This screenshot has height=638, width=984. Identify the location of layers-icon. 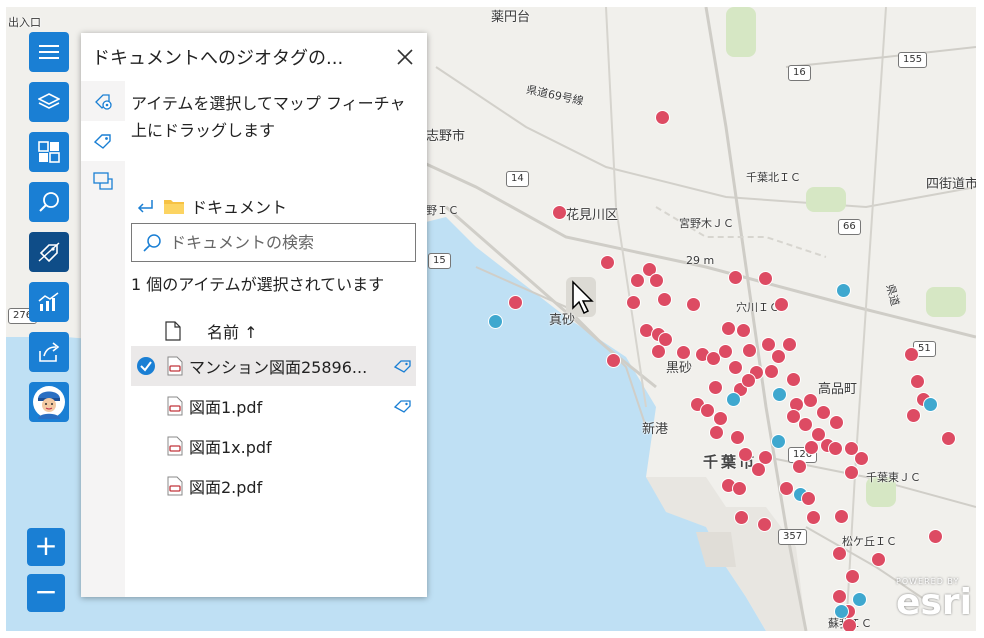
(49, 101).